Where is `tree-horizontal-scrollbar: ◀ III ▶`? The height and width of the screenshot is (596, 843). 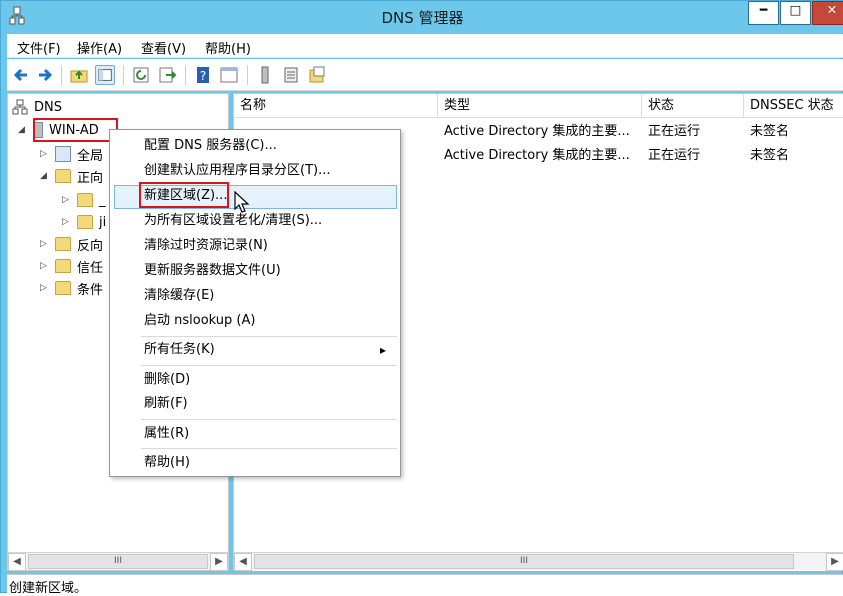 tree-horizontal-scrollbar: ◀ III ▶ is located at coordinates (118, 561).